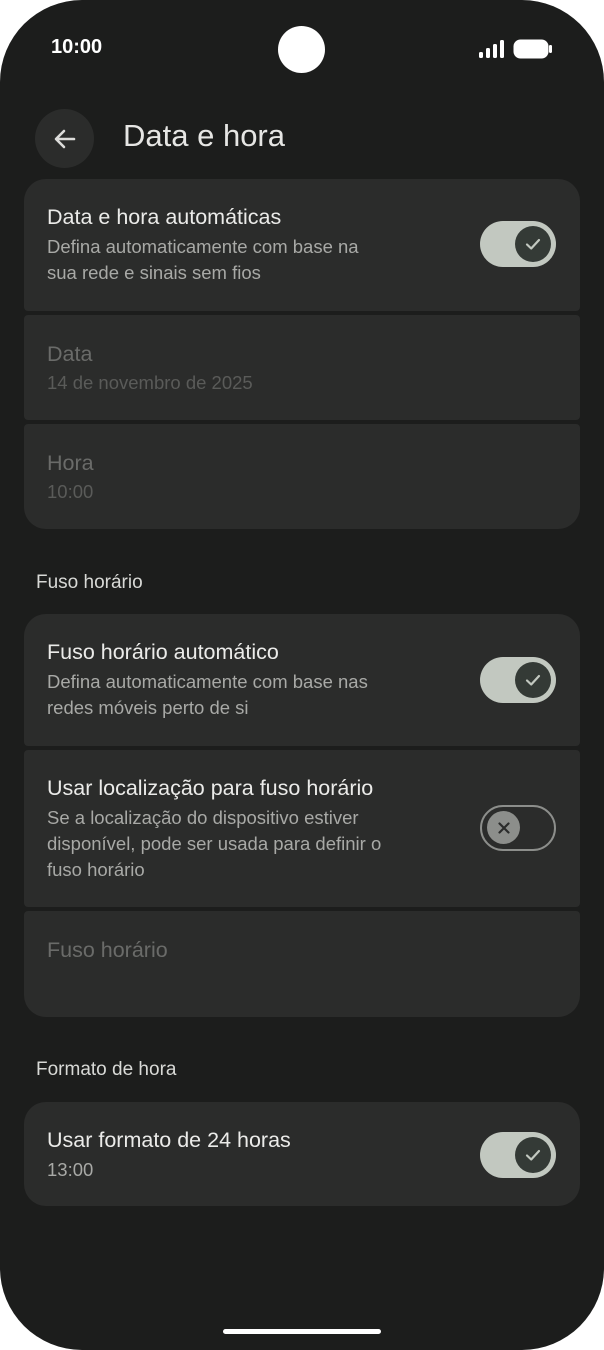 The height and width of the screenshot is (1350, 604). I want to click on page-title: Data e hora, so click(204, 135).